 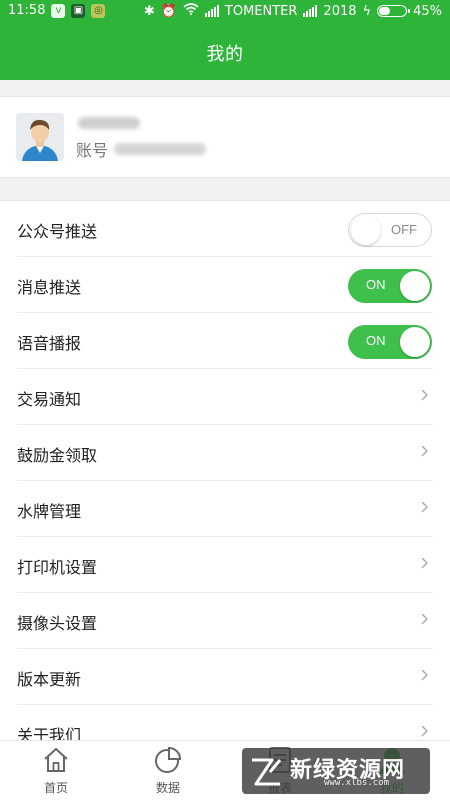 What do you see at coordinates (357, 783) in the screenshot?
I see `watermark-url: www.xlbs.com` at bounding box center [357, 783].